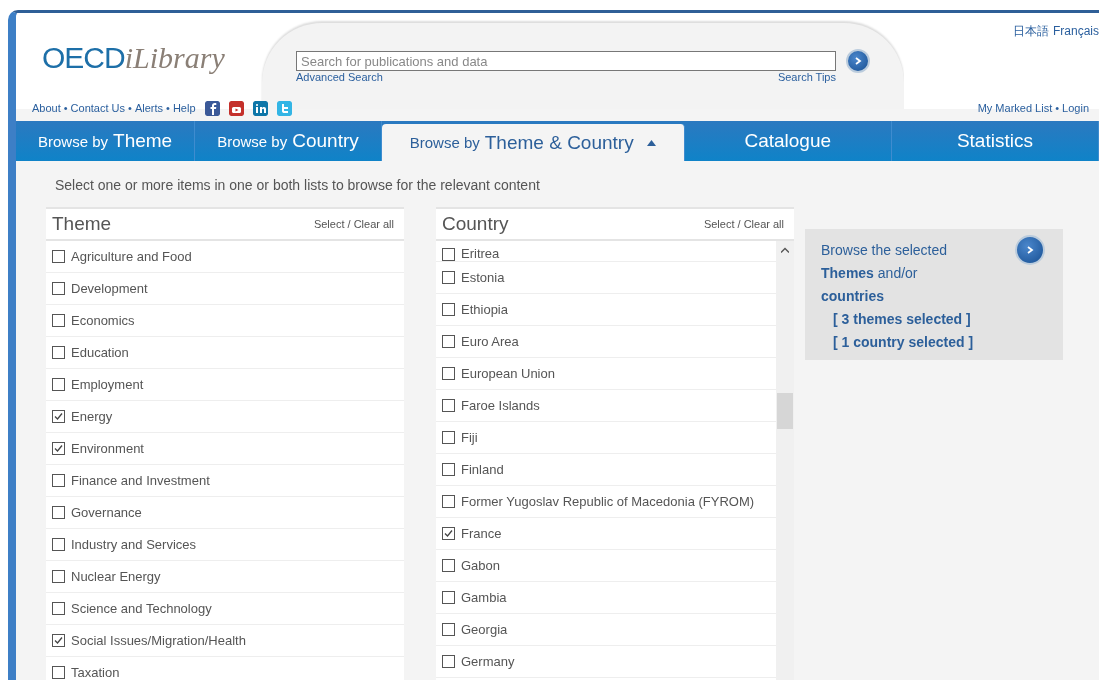 The width and height of the screenshot is (1099, 680). I want to click on list-title: Country, so click(475, 224).